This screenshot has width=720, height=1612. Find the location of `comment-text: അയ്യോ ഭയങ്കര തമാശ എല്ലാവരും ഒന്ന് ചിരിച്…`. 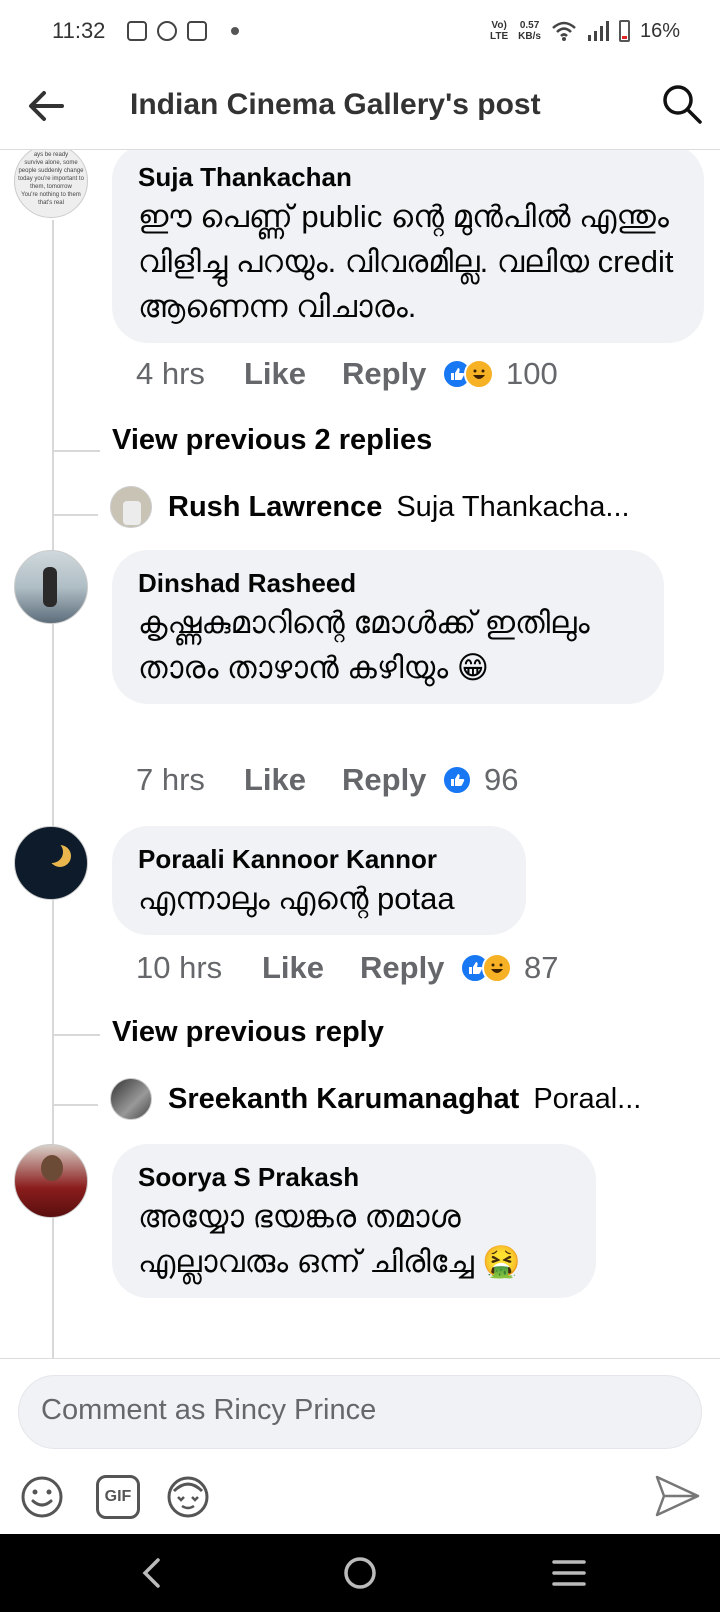

comment-text: അയ്യോ ഭയങ്കര തമാശ എല്ലാവരും ഒന്ന് ചിരിച്… is located at coordinates (329, 1239).